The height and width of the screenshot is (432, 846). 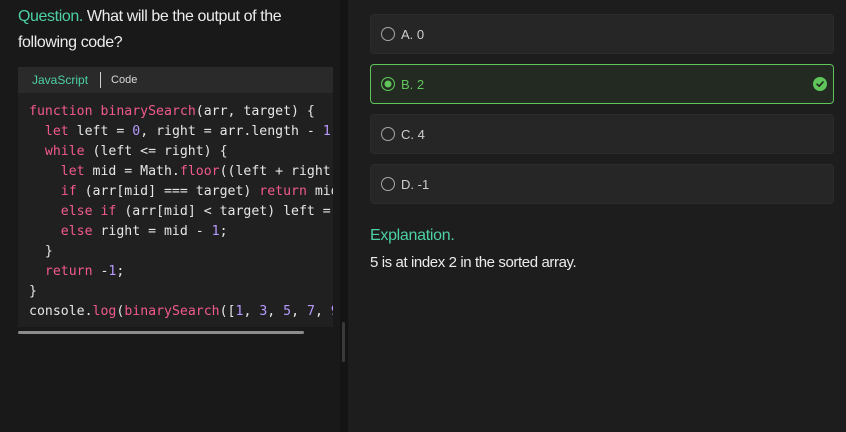 What do you see at coordinates (413, 84) in the screenshot?
I see `answer-option-label: B. 2` at bounding box center [413, 84].